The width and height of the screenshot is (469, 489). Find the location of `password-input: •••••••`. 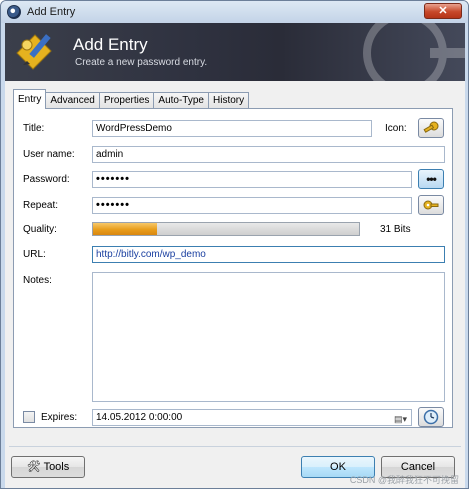

password-input: ••••••• is located at coordinates (252, 179).